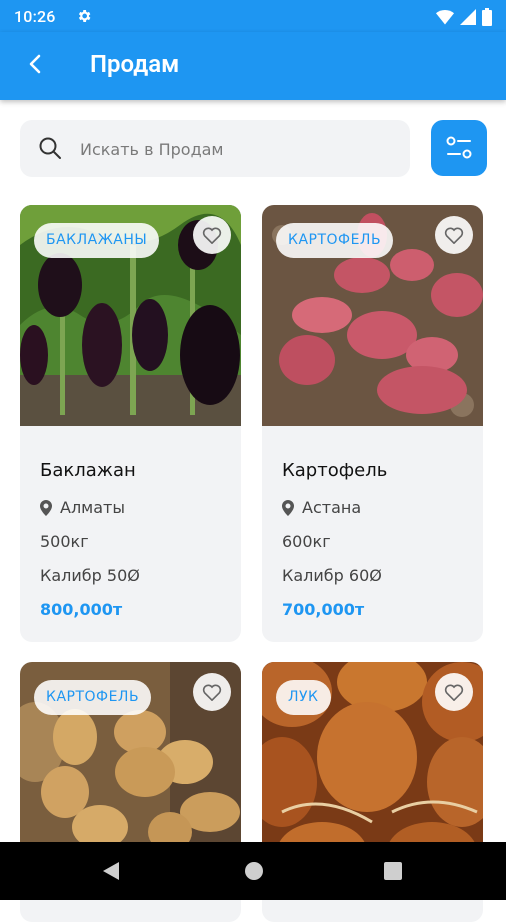 The width and height of the screenshot is (506, 922). What do you see at coordinates (253, 16) in the screenshot?
I see `status-bar: 10:26` at bounding box center [253, 16].